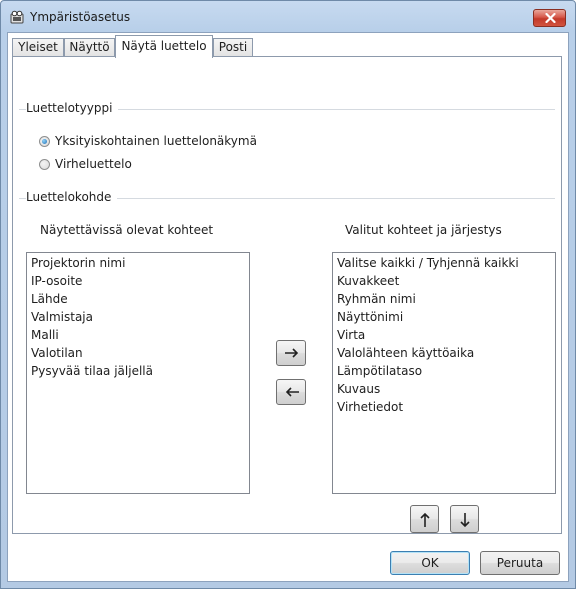 This screenshot has height=589, width=576. I want to click on list-item: Malli, so click(138, 335).